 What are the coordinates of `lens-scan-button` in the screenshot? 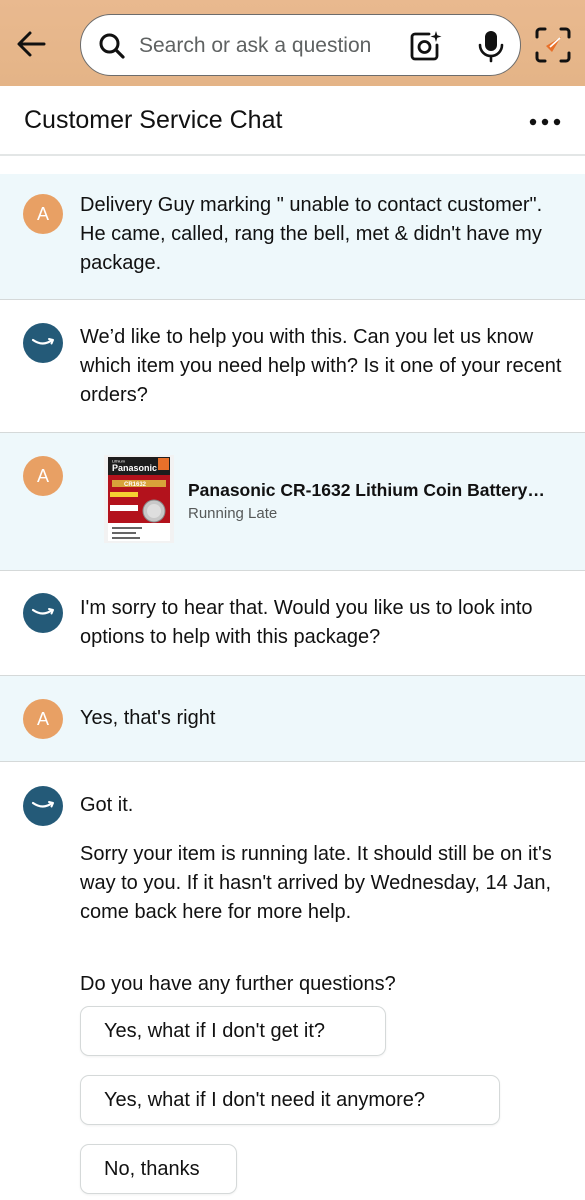 It's located at (553, 45).